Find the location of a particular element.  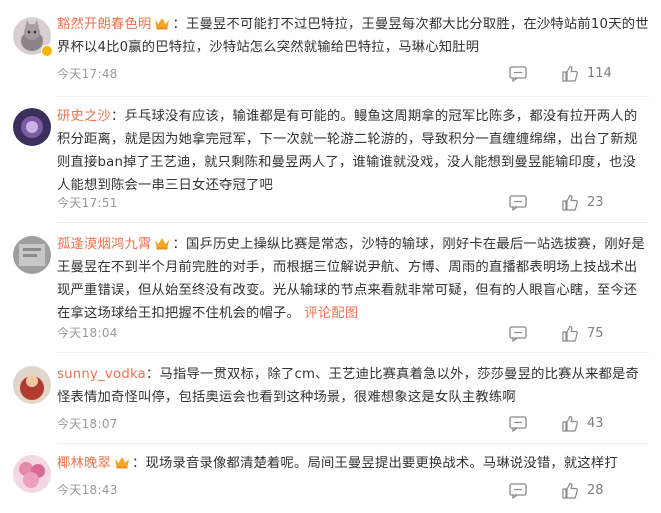

like-count: 75 is located at coordinates (595, 333).